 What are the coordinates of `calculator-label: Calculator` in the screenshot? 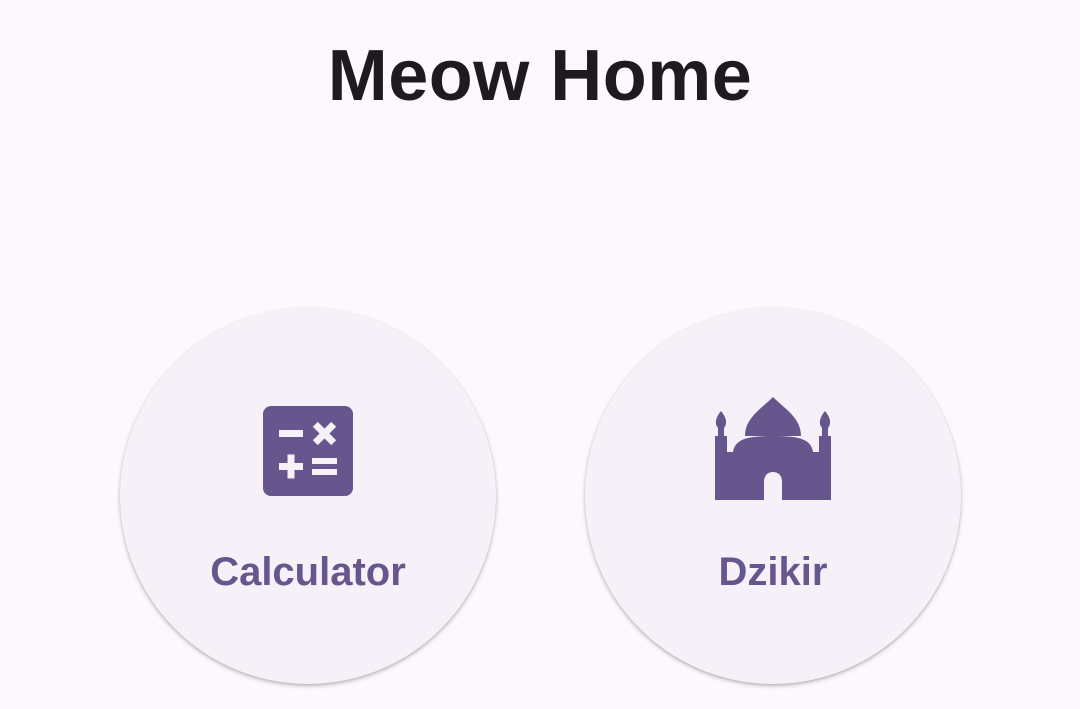 It's located at (308, 572).